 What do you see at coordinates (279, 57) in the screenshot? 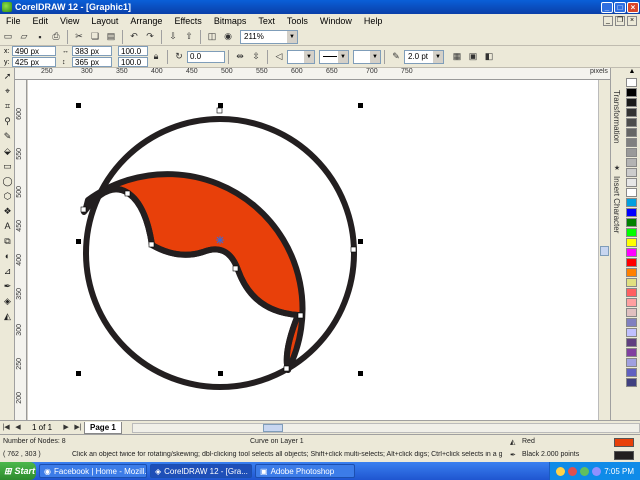
I see `start-arrowhead-icon: ◁` at bounding box center [279, 57].